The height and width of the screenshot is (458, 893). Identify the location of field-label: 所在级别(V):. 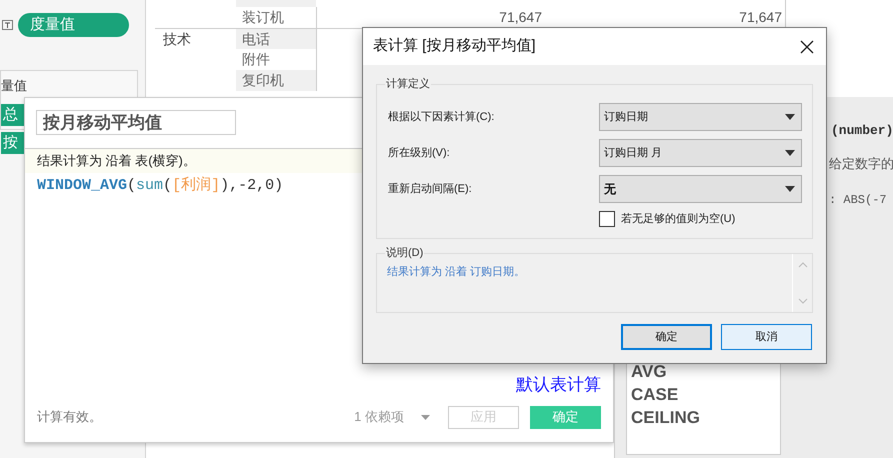
(419, 153).